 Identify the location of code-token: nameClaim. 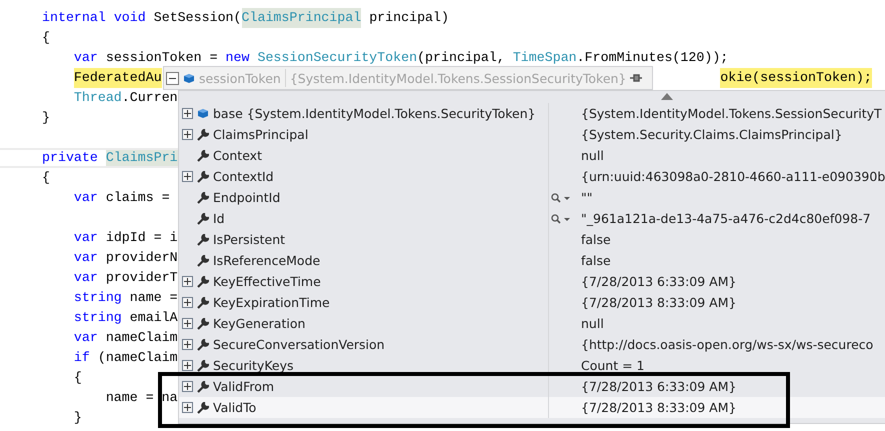
(141, 338).